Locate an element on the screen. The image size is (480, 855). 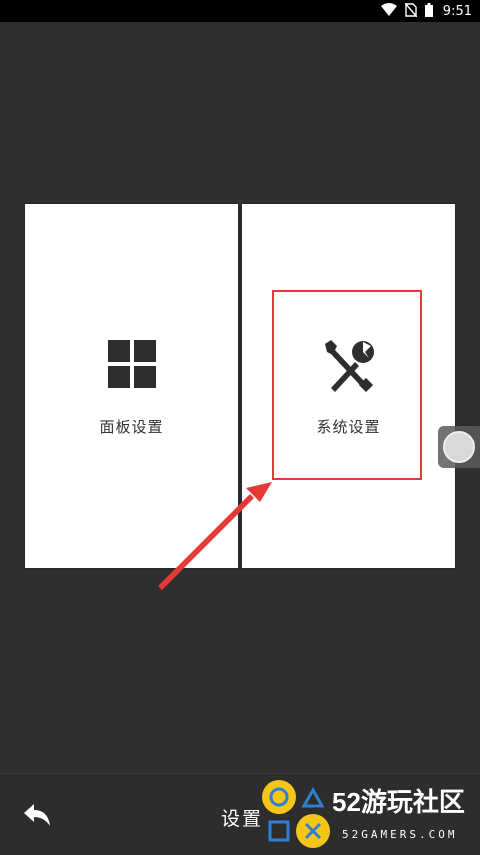
back-arrow-icon is located at coordinates (37, 815).